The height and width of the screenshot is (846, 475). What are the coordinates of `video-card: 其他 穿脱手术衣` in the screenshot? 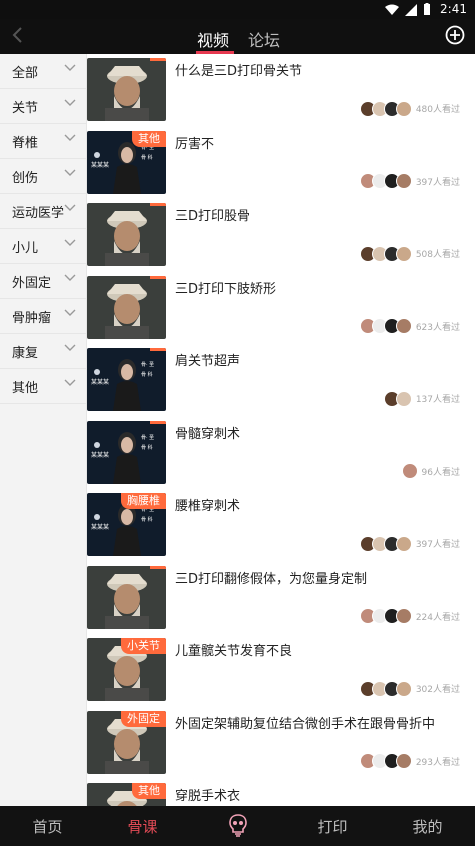 It's located at (280, 792).